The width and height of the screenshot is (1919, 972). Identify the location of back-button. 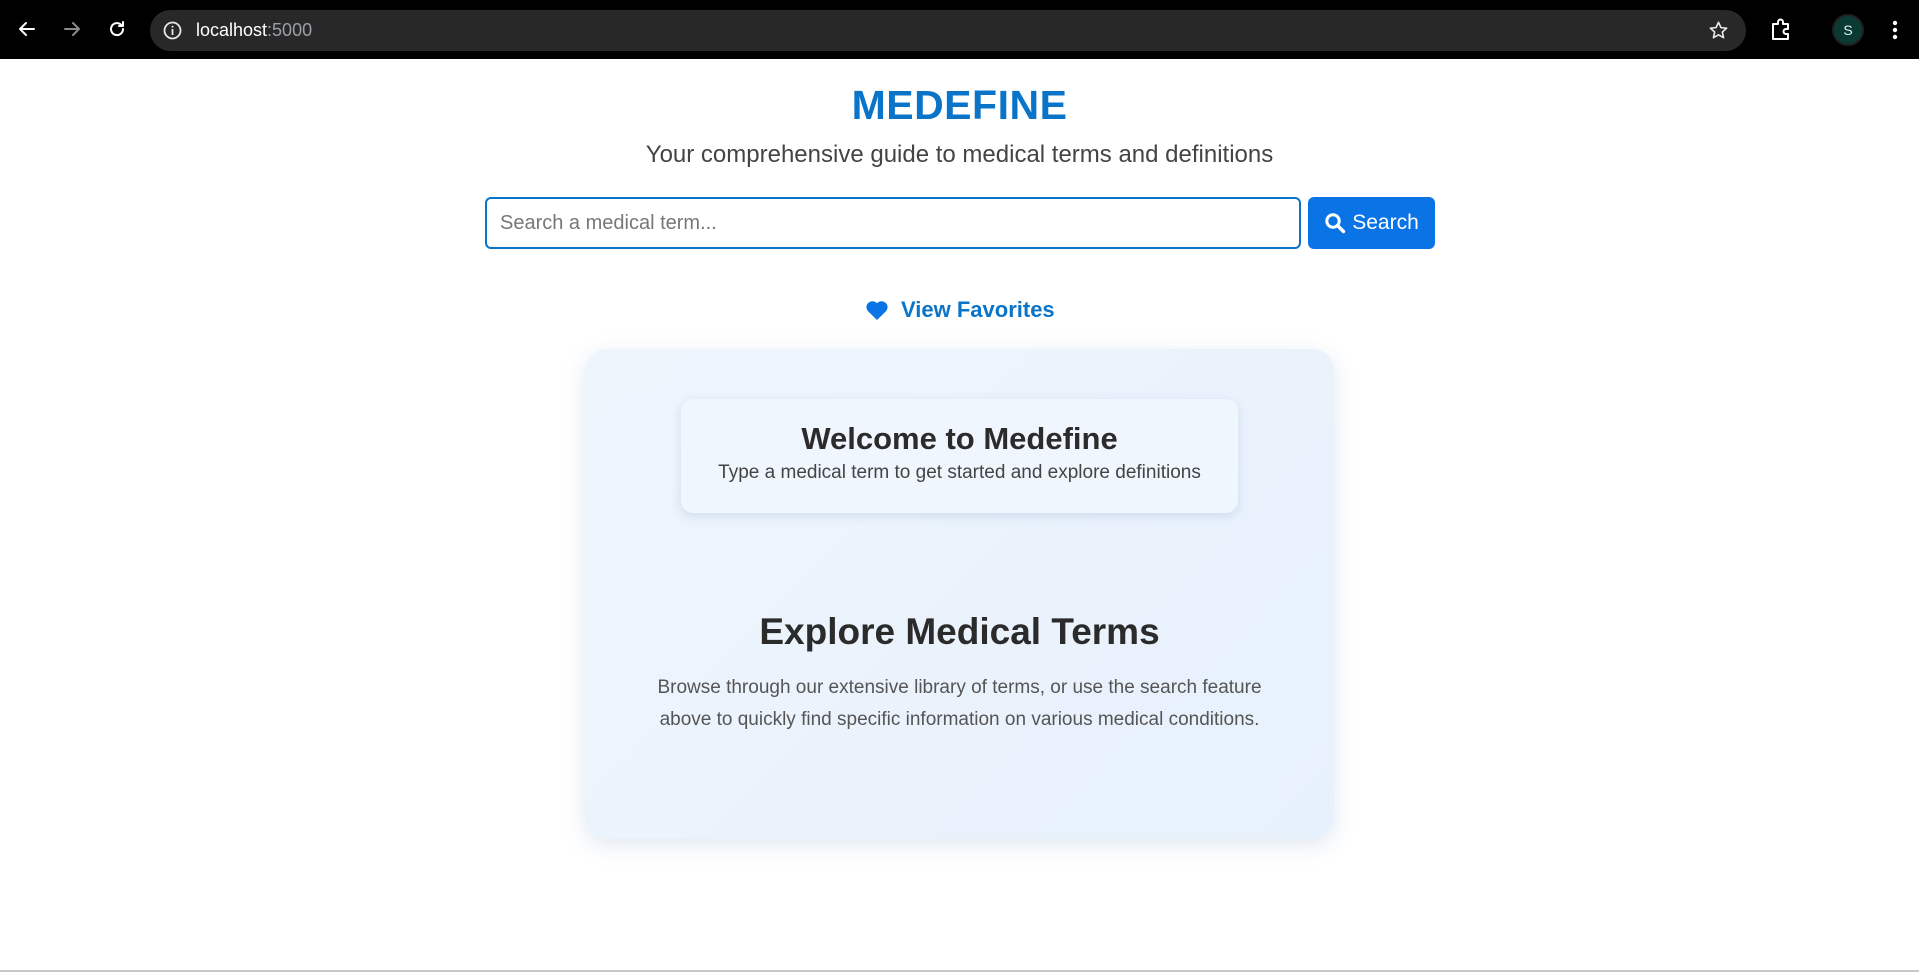
(27, 29).